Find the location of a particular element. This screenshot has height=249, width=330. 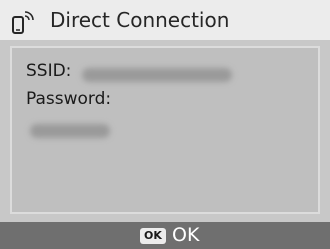

smartphone-signal-icon is located at coordinates (23, 23).